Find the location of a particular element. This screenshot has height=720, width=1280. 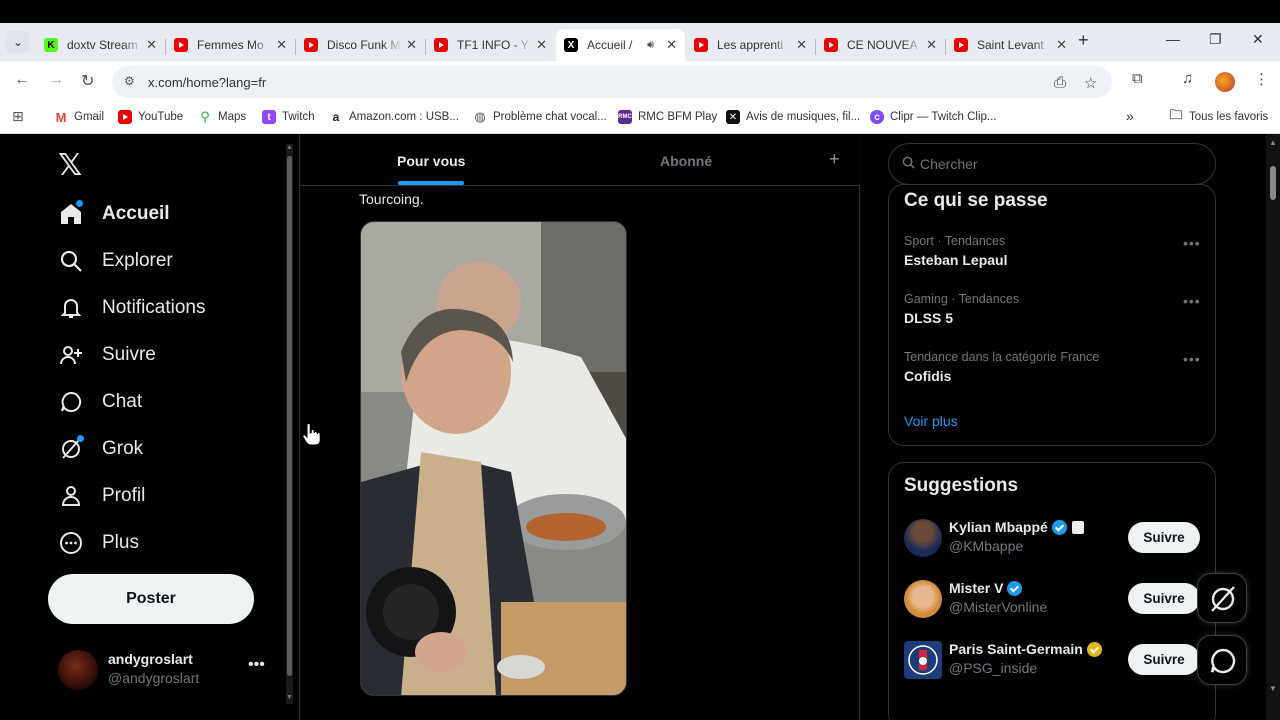

bookmark-twitch: t Twitch is located at coordinates (288, 117).